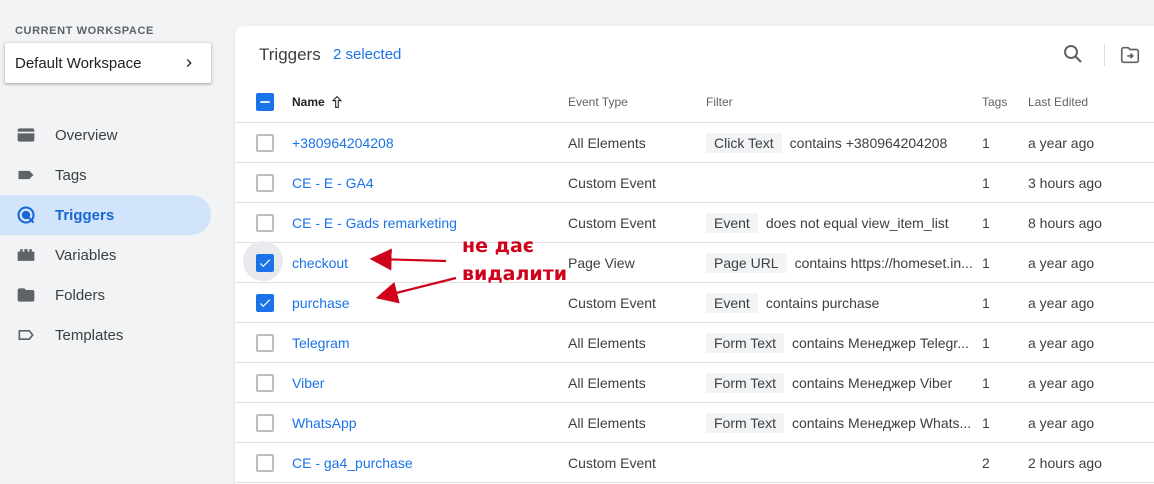 This screenshot has width=1154, height=484. I want to click on overview-icon, so click(26, 135).